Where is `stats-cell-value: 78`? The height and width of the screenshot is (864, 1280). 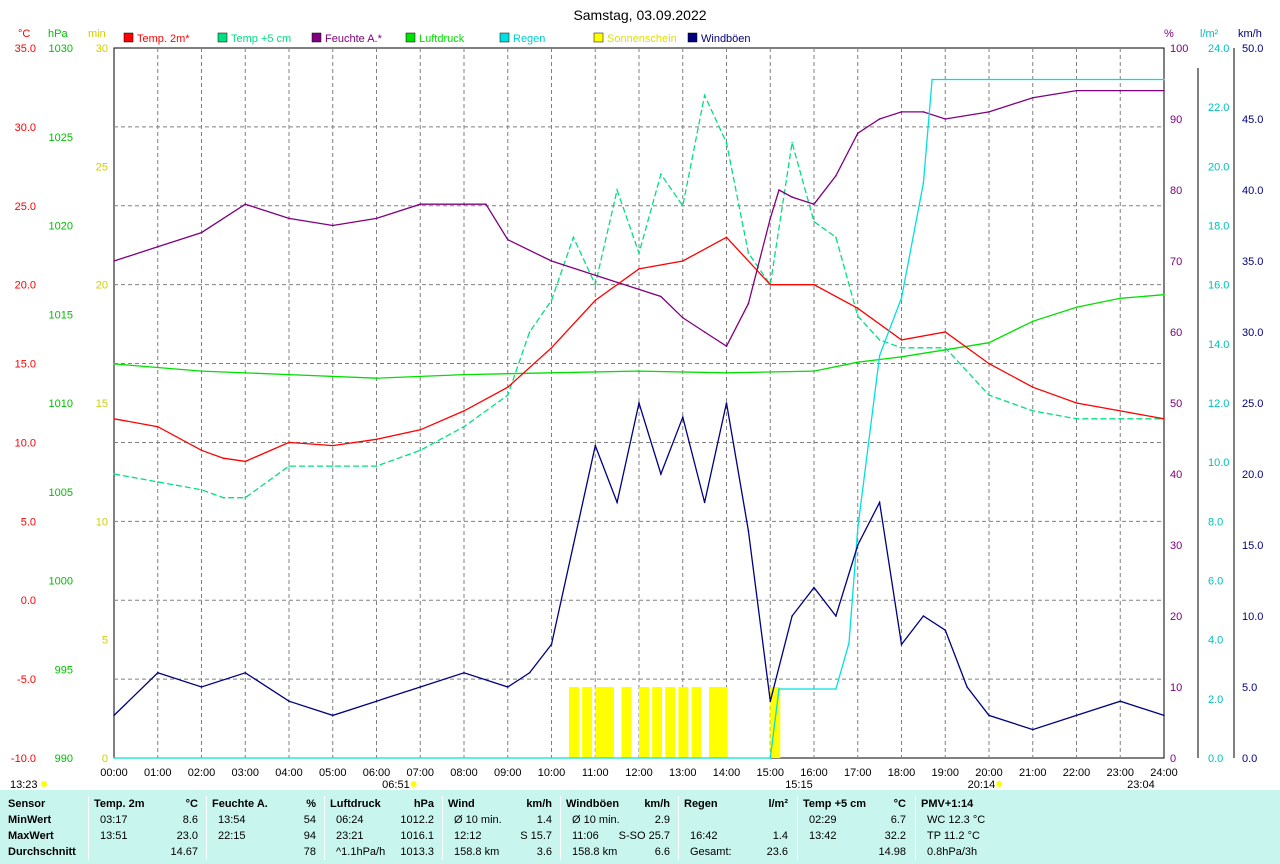 stats-cell-value: 78 is located at coordinates (309, 852).